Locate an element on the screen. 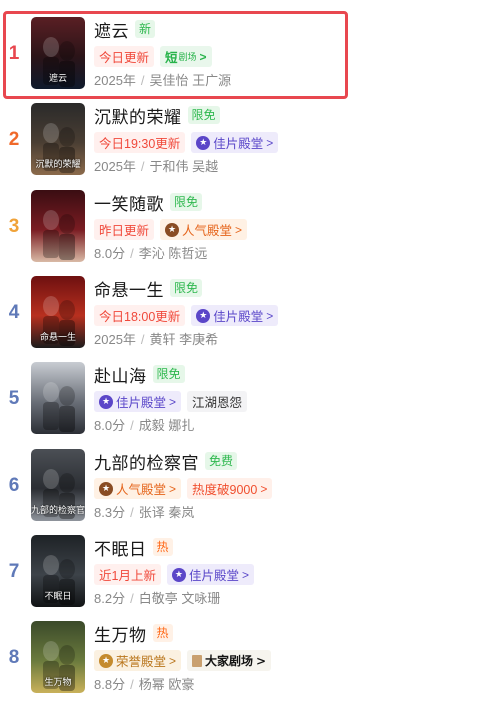  tag-label: 热度破9000 is located at coordinates (225, 490).